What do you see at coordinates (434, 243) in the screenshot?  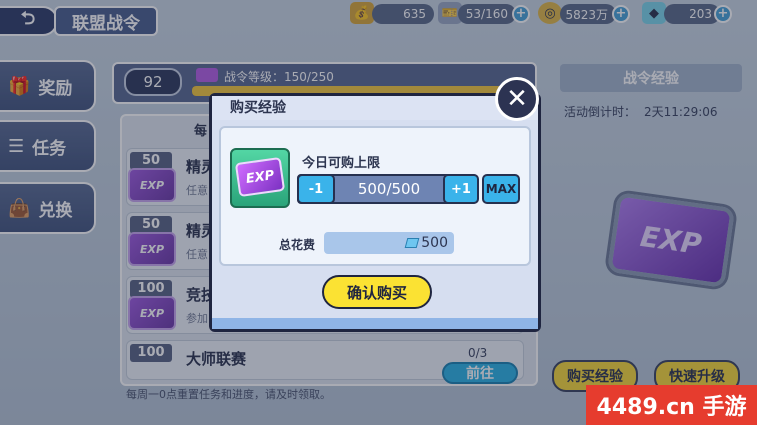 I see `cost-value: 500` at bounding box center [434, 243].